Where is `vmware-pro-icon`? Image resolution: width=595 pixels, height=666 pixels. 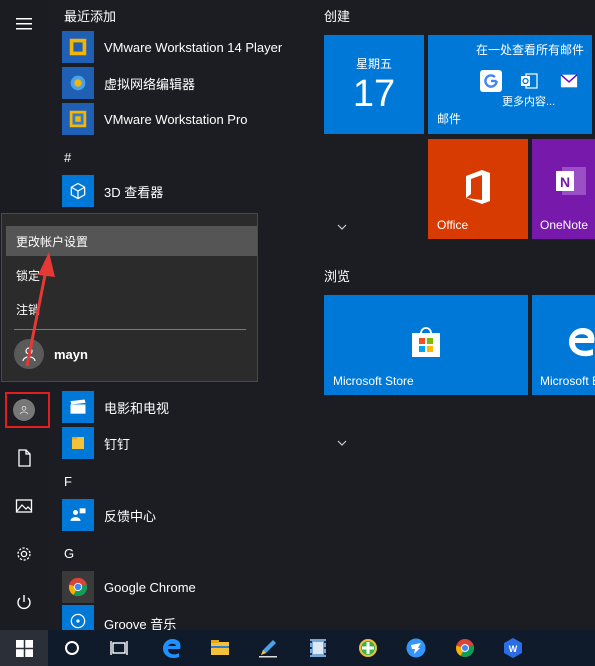 vmware-pro-icon is located at coordinates (78, 119).